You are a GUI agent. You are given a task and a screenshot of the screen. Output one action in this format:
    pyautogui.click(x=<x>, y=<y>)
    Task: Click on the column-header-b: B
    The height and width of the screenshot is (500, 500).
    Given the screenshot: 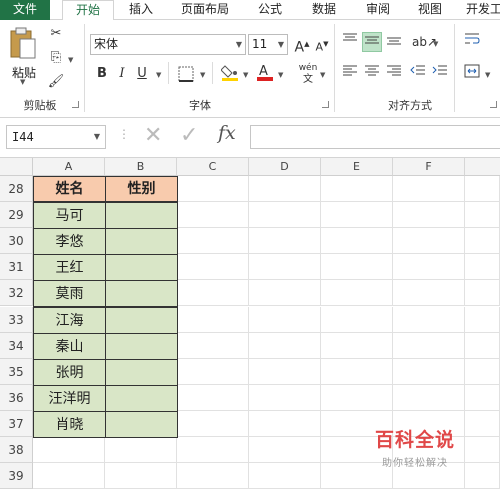 What is the action you would take?
    pyautogui.click(x=141, y=167)
    